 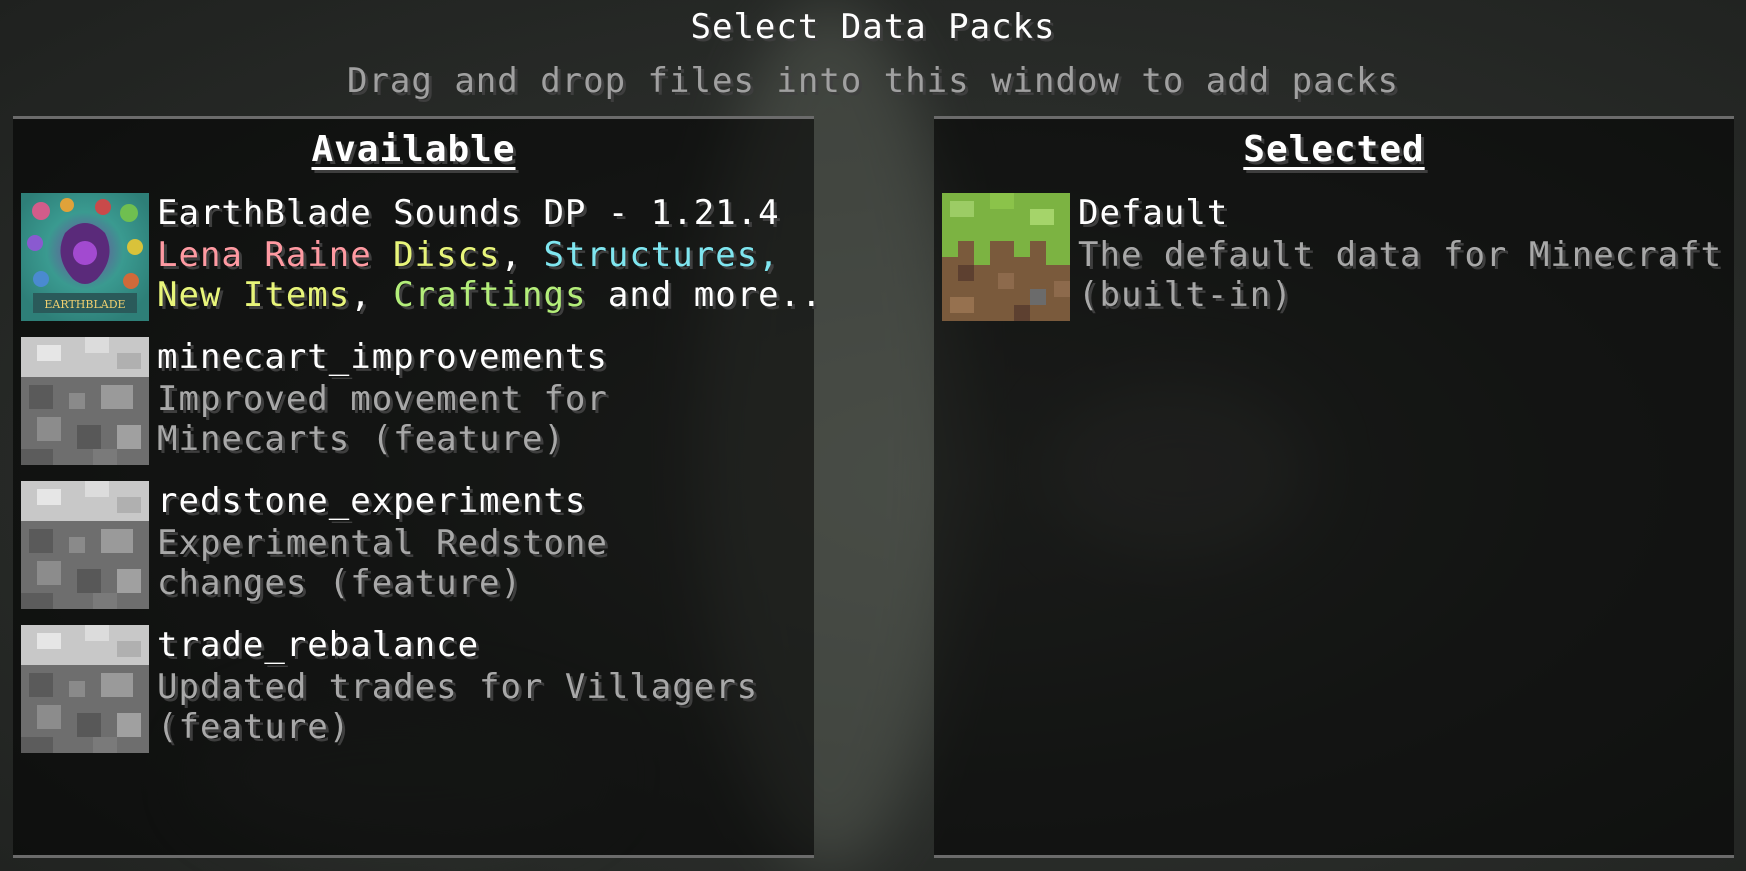 What do you see at coordinates (275, 255) in the screenshot?
I see `desc-segment: Lena Raine` at bounding box center [275, 255].